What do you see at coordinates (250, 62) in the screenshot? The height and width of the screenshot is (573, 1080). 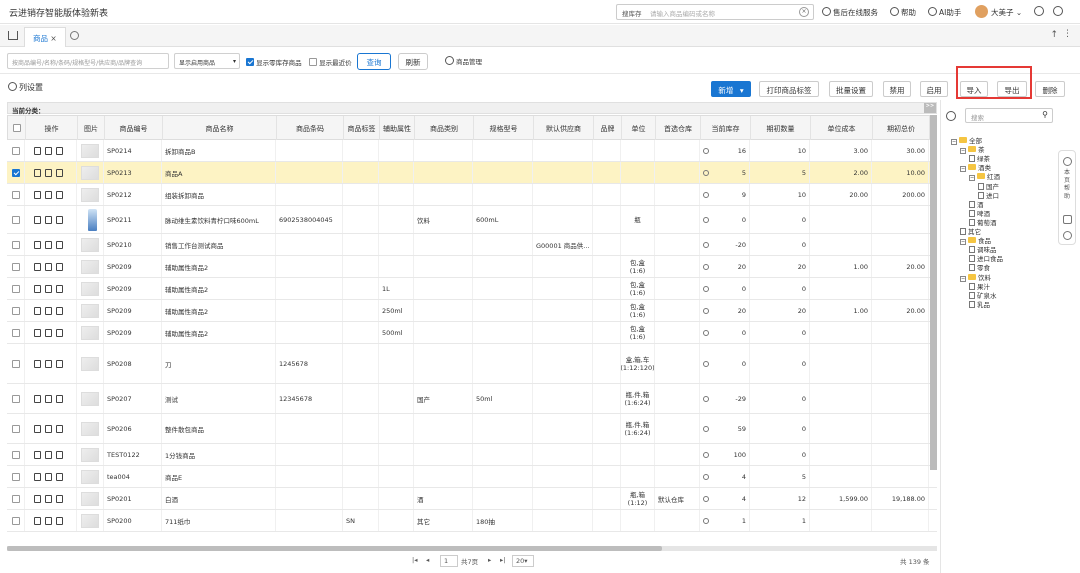 I see `checkbox-checked-icon` at bounding box center [250, 62].